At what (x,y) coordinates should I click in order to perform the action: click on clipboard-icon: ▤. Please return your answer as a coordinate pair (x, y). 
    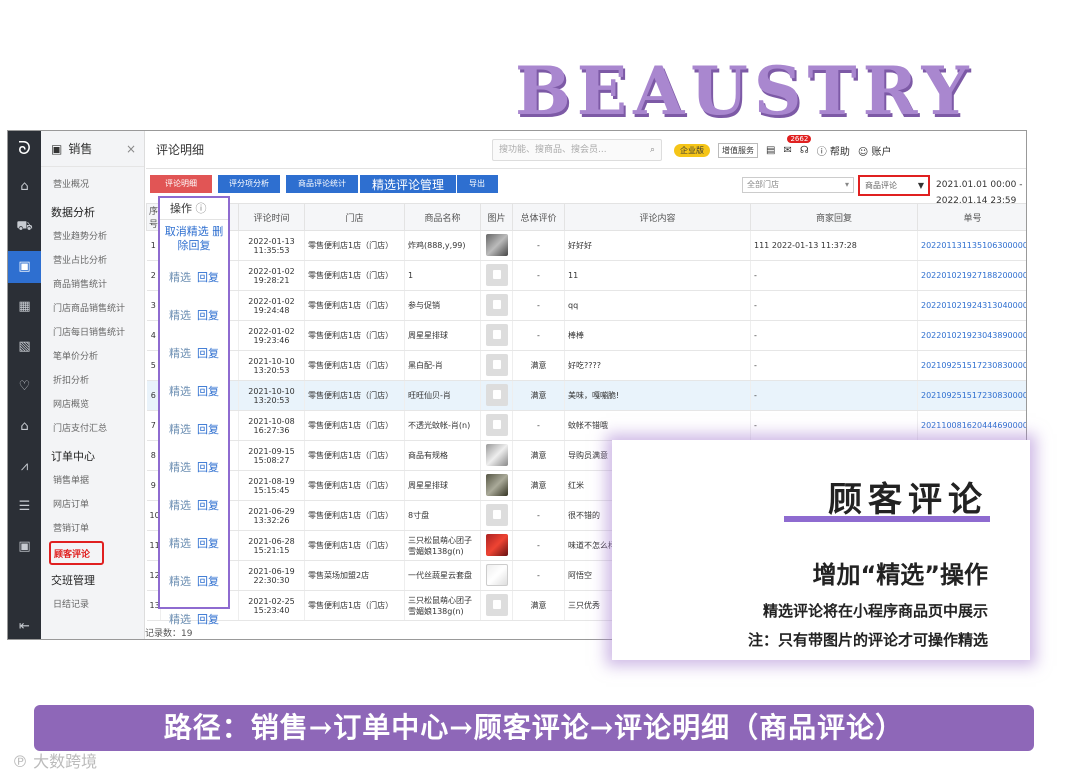
    Looking at the image, I should click on (770, 150).